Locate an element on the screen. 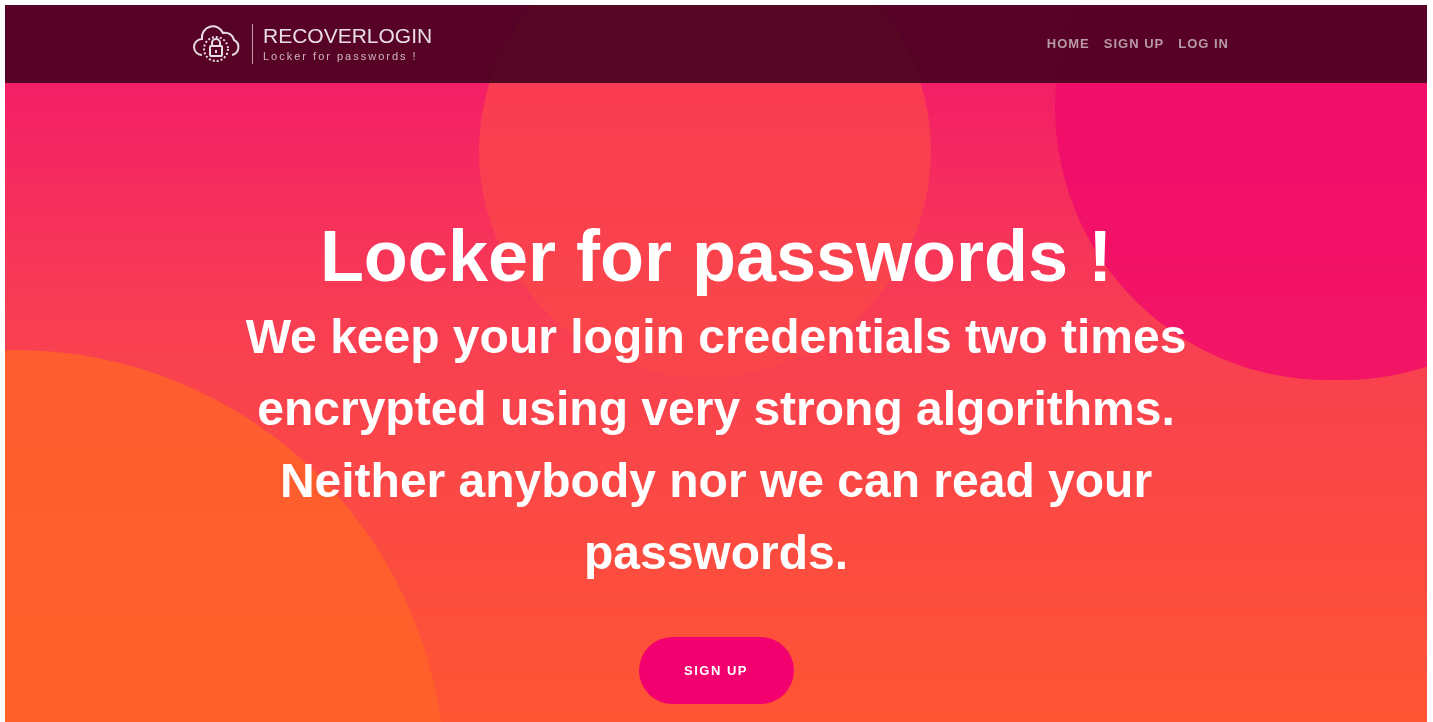  hero-title: Locker for passwords ! is located at coordinates (716, 256).